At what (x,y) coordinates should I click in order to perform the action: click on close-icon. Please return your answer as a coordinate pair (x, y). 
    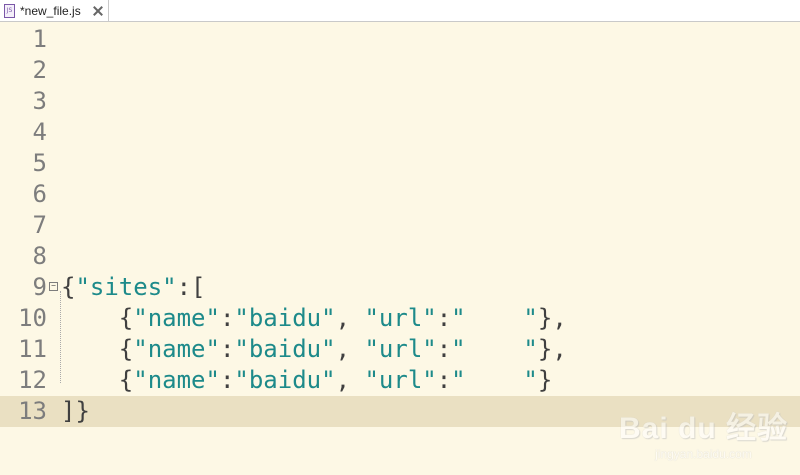
    Looking at the image, I should click on (98, 11).